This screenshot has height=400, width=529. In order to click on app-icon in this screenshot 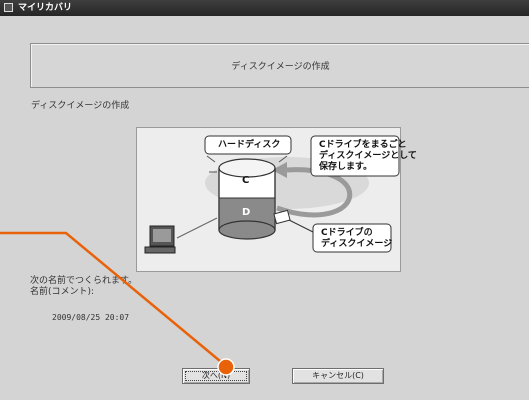, I will do `click(8, 7)`.